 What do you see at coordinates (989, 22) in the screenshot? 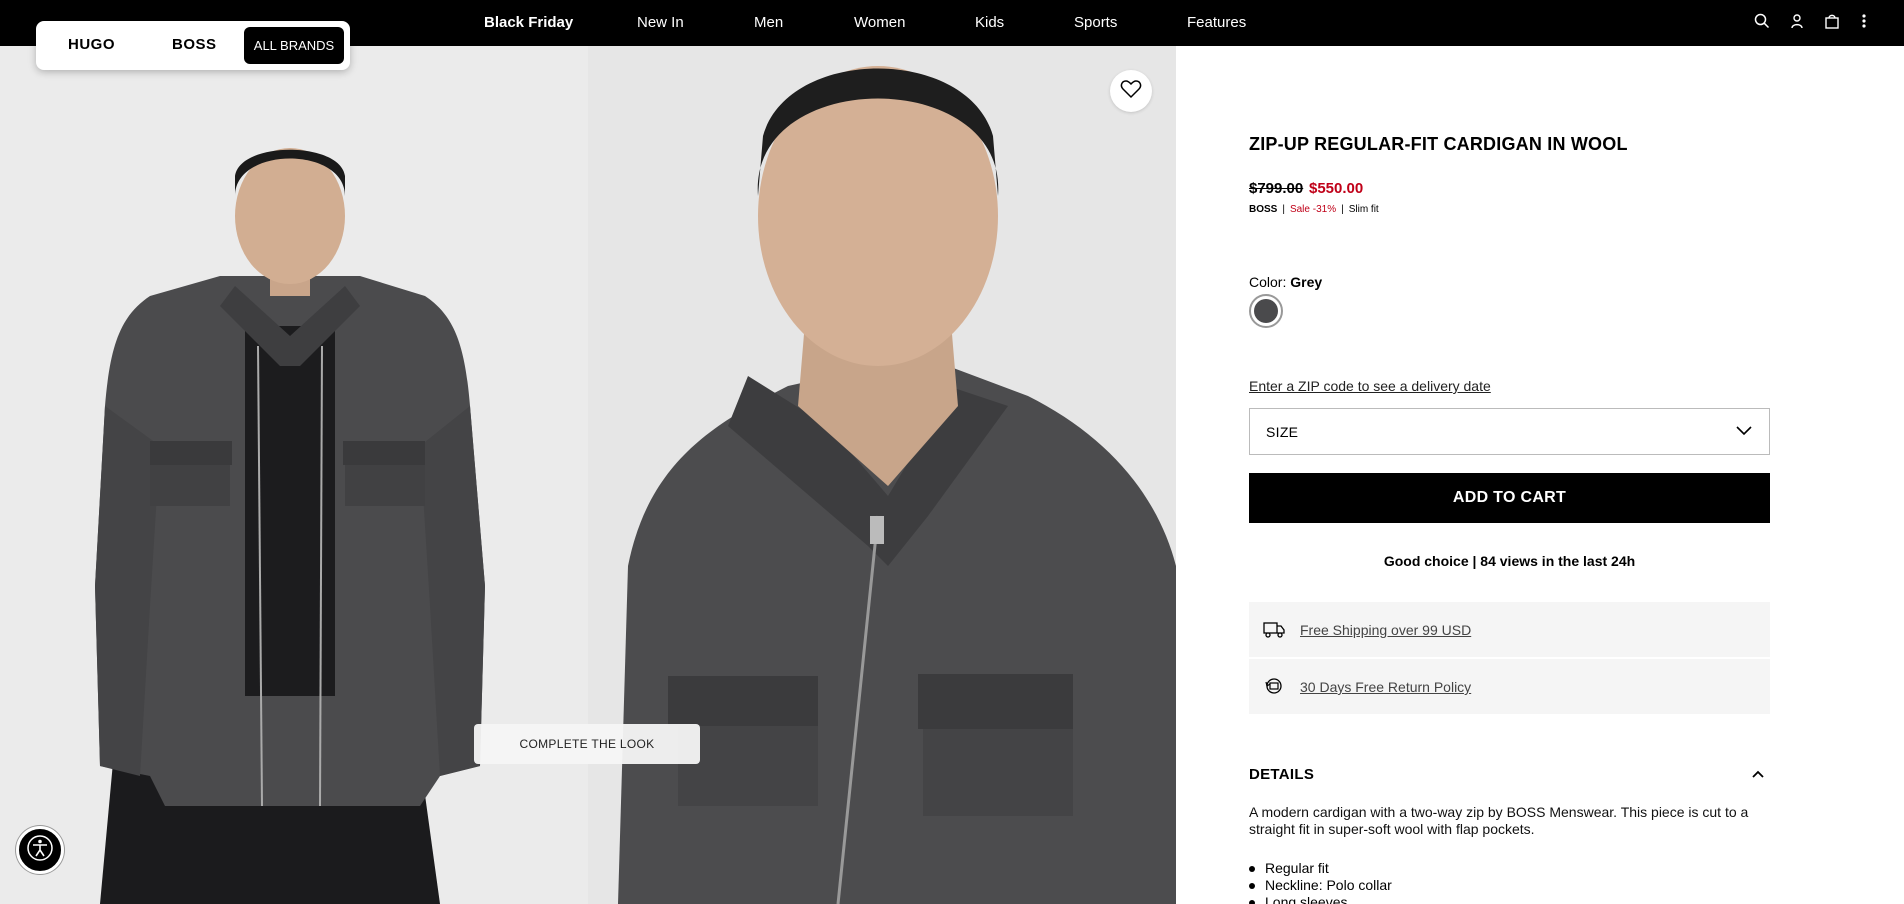
I see `nav-kids: Kids` at bounding box center [989, 22].